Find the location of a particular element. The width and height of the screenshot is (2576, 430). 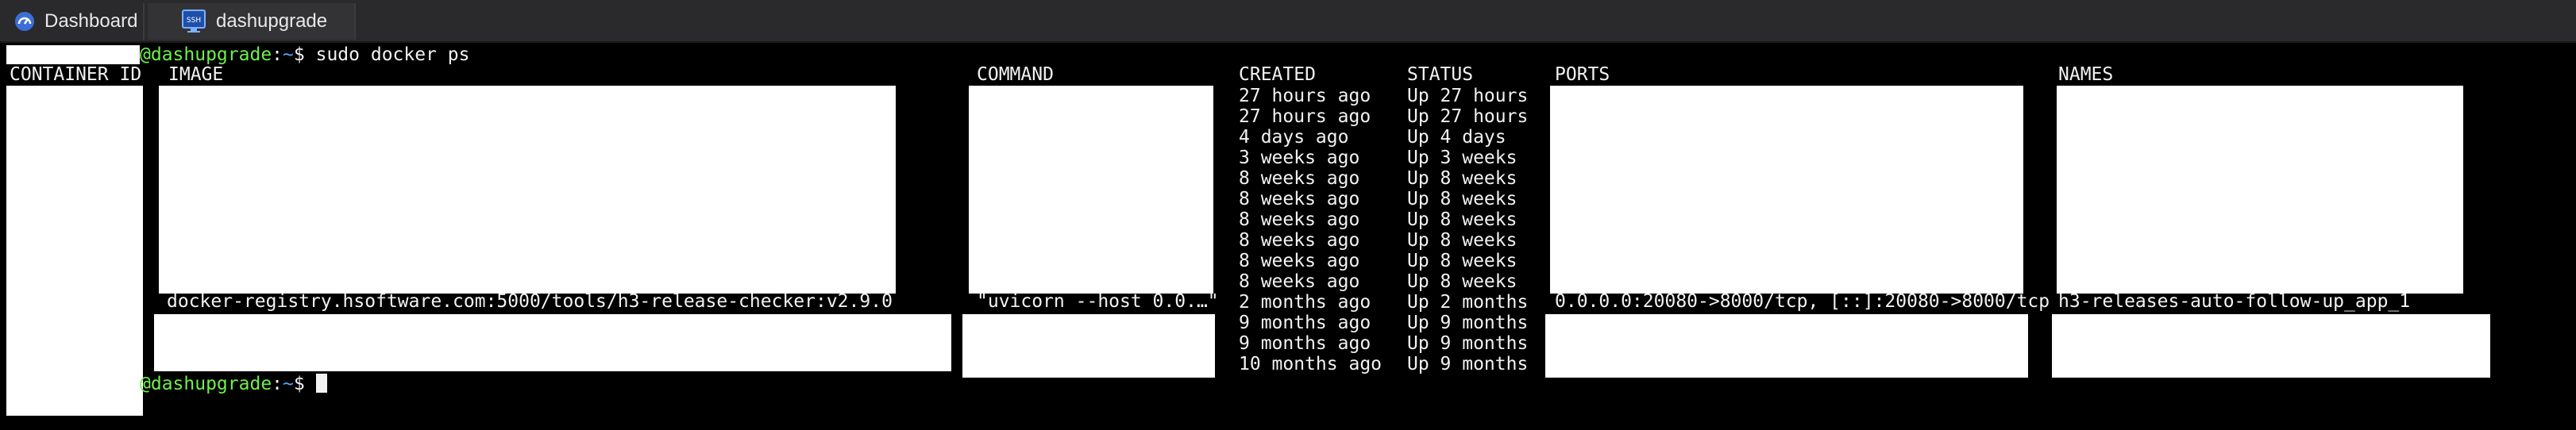

tab-dashboard-label: Dashboard is located at coordinates (91, 21).